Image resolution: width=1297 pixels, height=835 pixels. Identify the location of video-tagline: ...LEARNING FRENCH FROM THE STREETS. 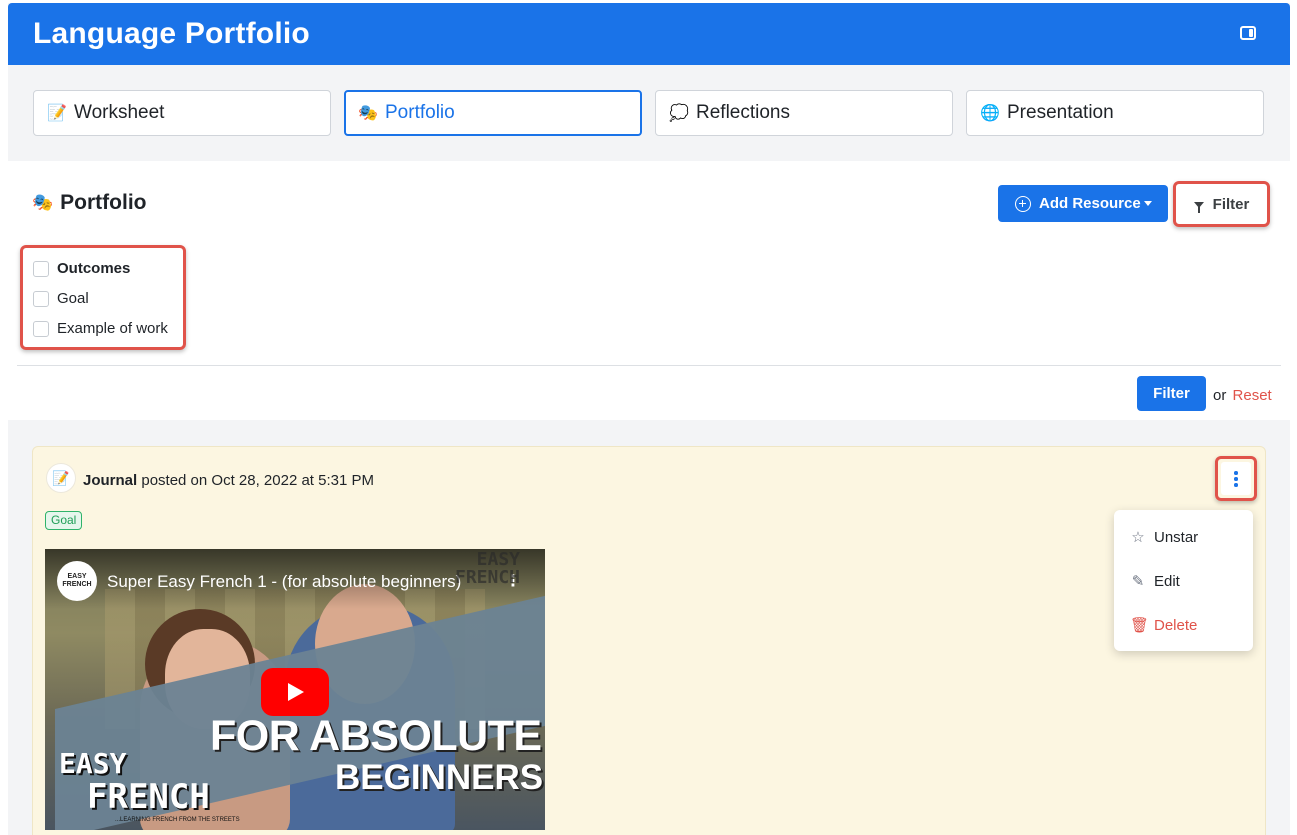
(177, 820).